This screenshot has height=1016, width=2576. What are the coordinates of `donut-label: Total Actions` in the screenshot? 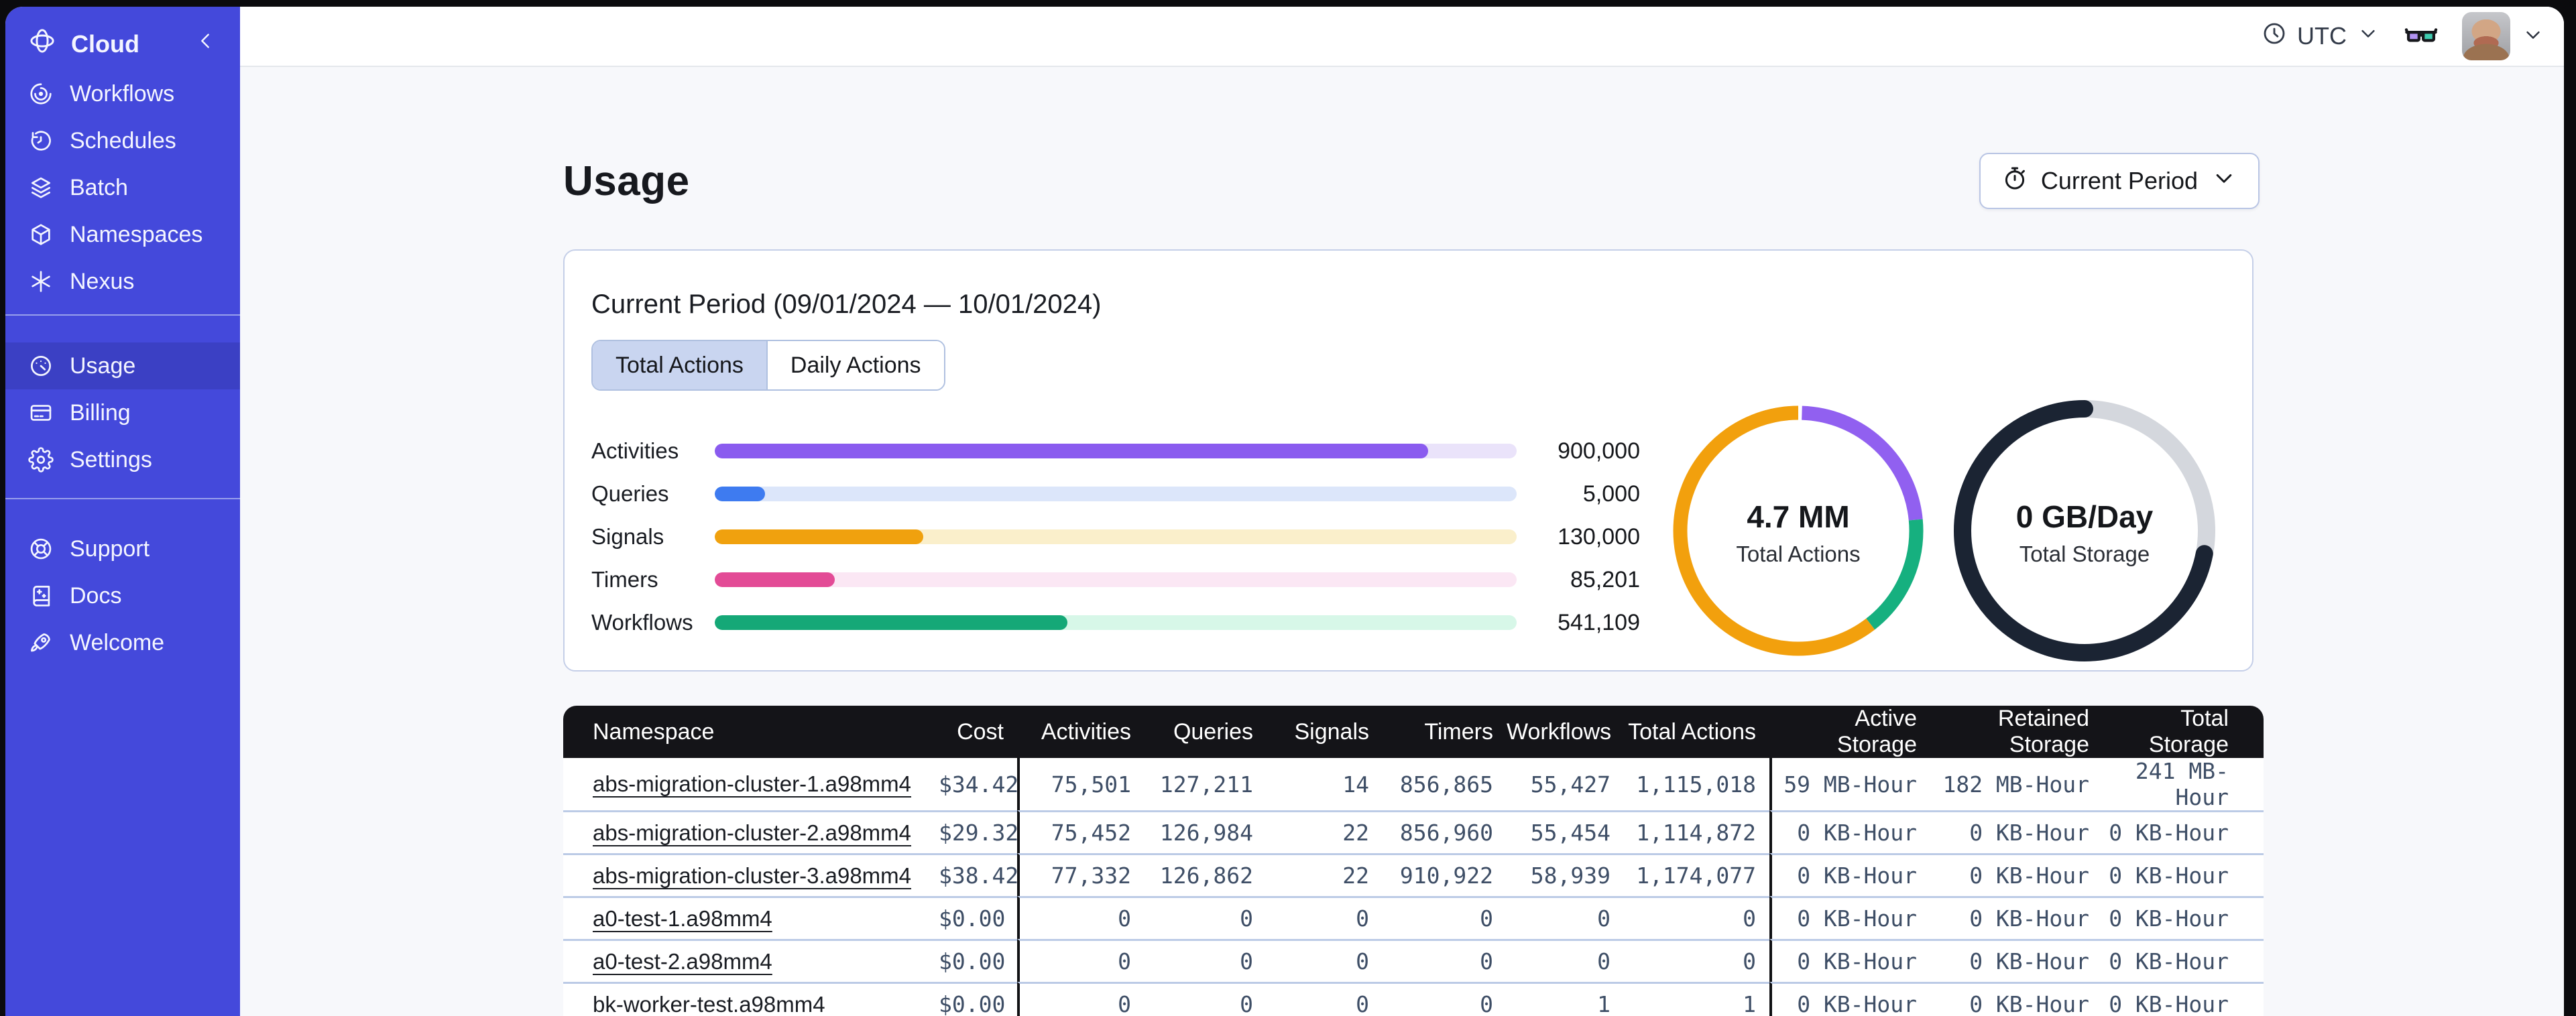 It's located at (1798, 553).